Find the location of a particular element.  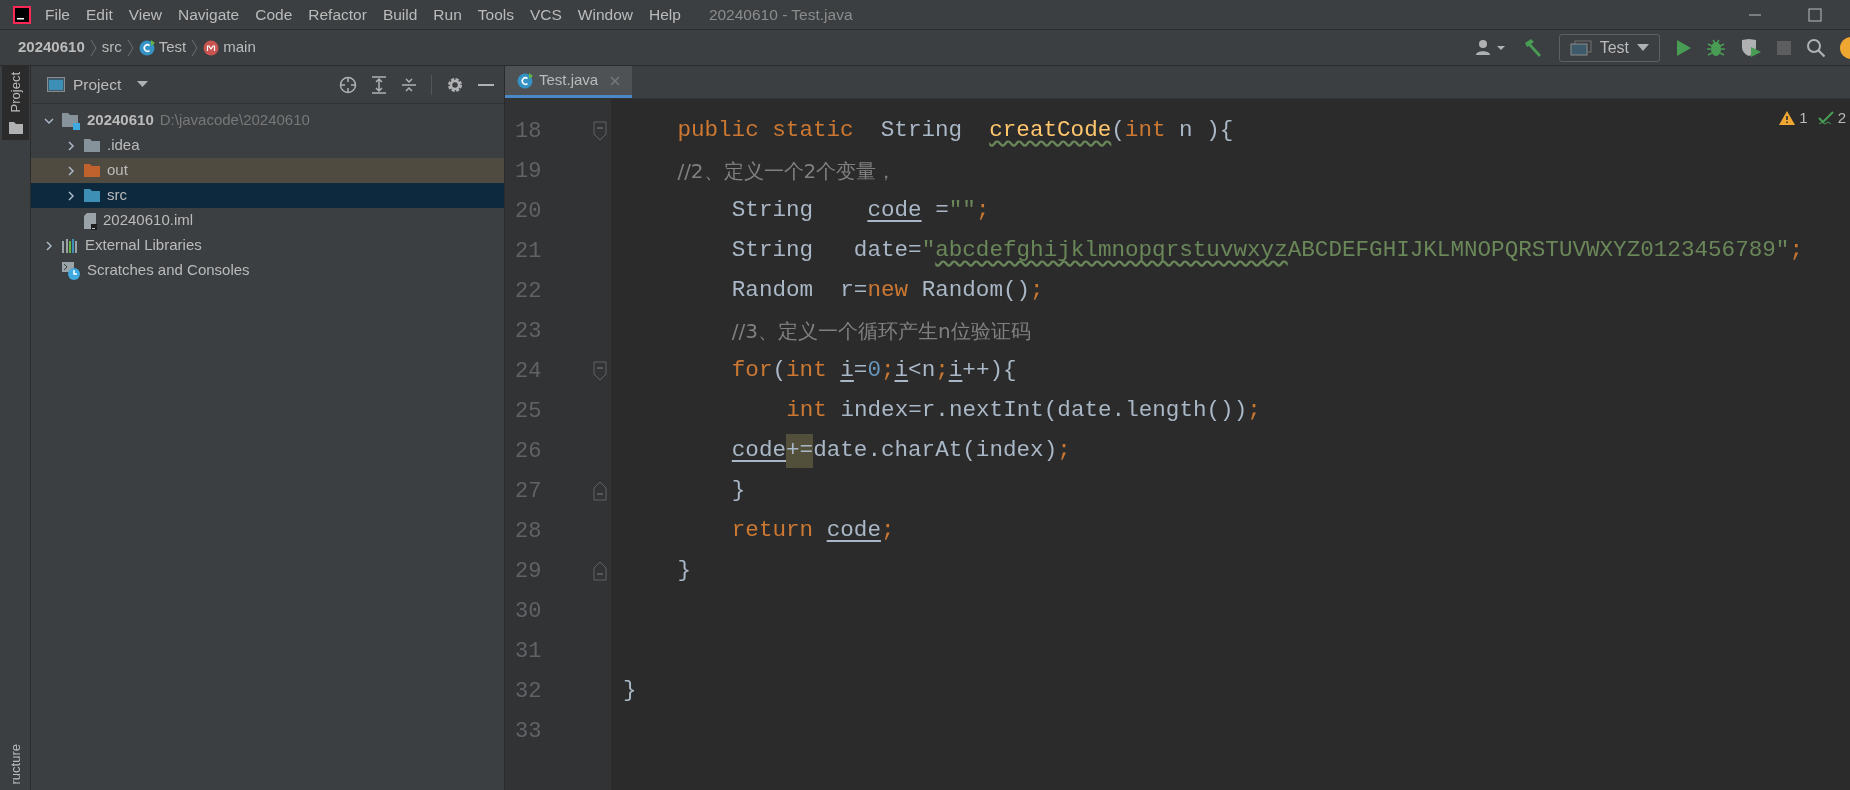

side-tab: ructure is located at coordinates (15, 763).